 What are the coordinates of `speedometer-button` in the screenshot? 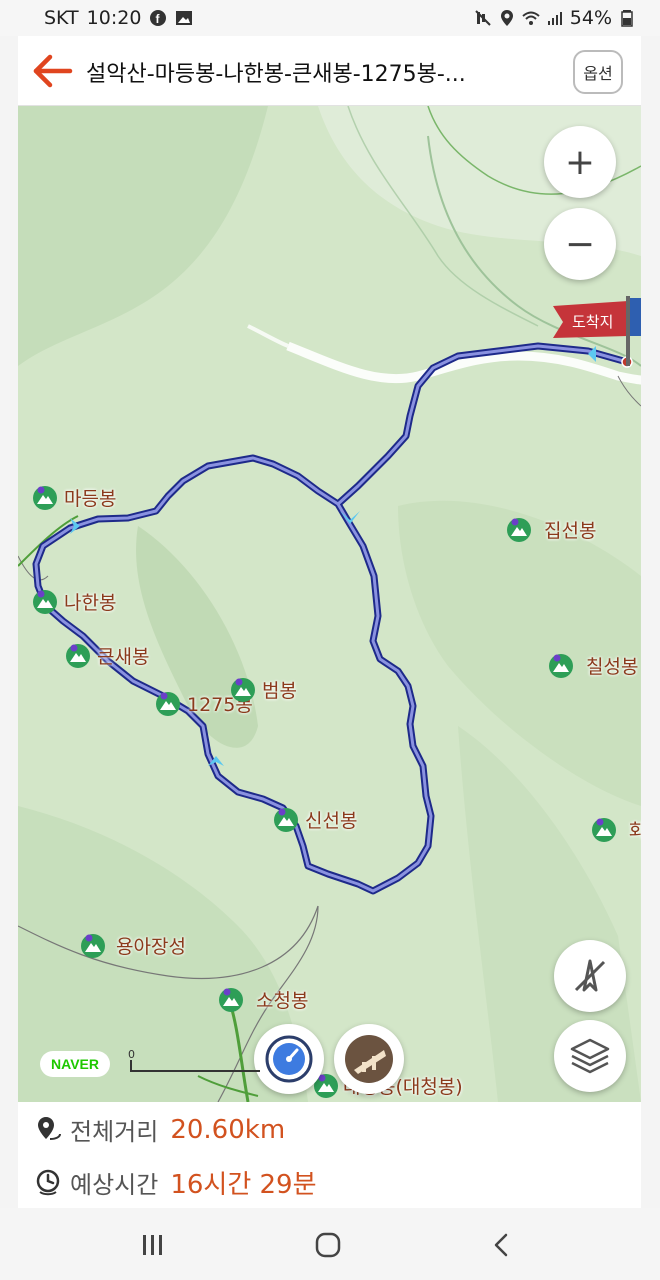 It's located at (289, 1059).